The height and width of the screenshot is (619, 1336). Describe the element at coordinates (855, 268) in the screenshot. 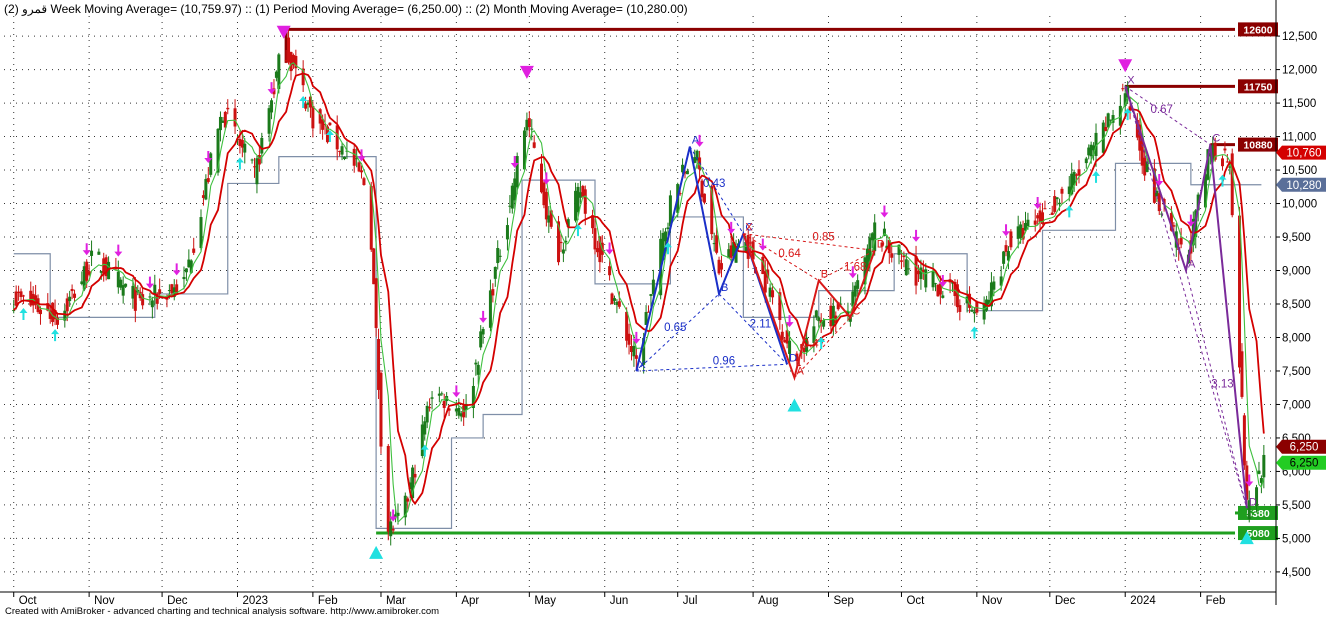

I see `harmonic-ratio-label: 1.68` at that location.